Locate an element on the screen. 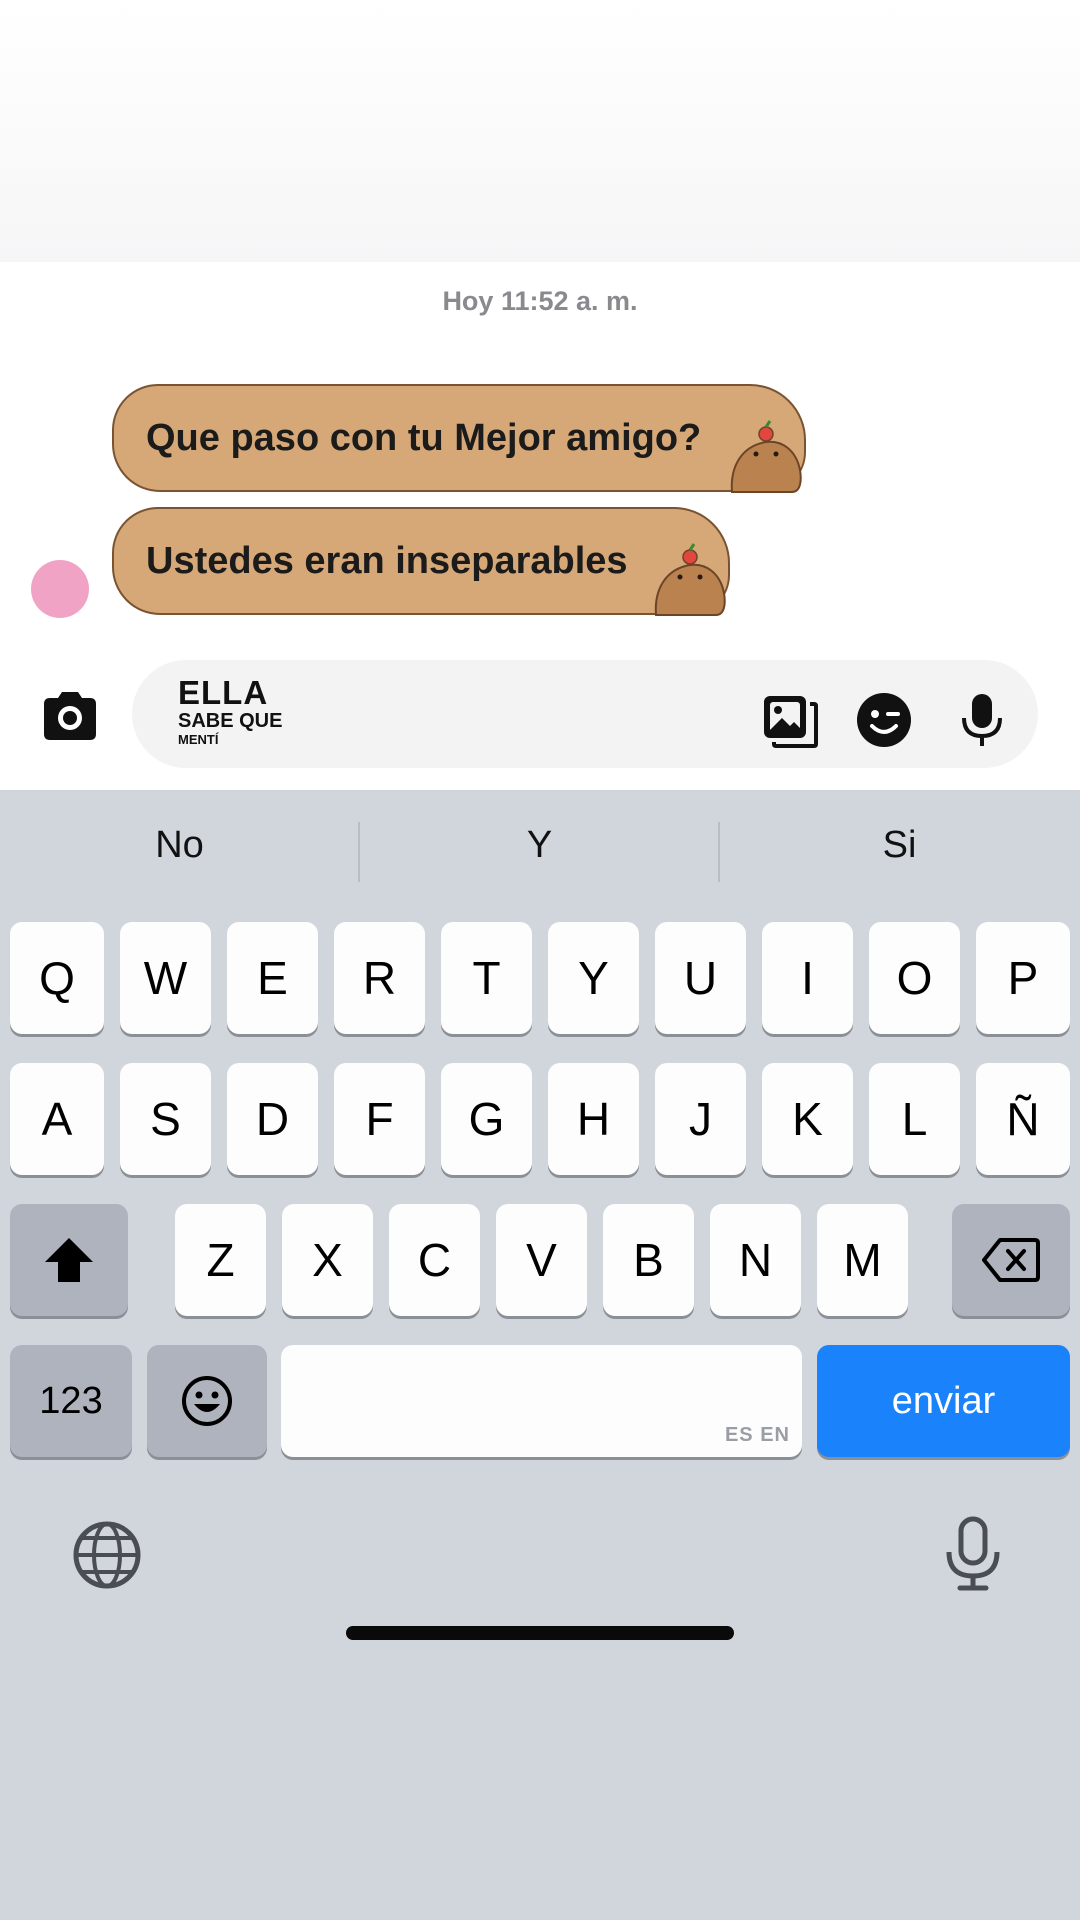 This screenshot has height=1920, width=1080. avatar is located at coordinates (60, 589).